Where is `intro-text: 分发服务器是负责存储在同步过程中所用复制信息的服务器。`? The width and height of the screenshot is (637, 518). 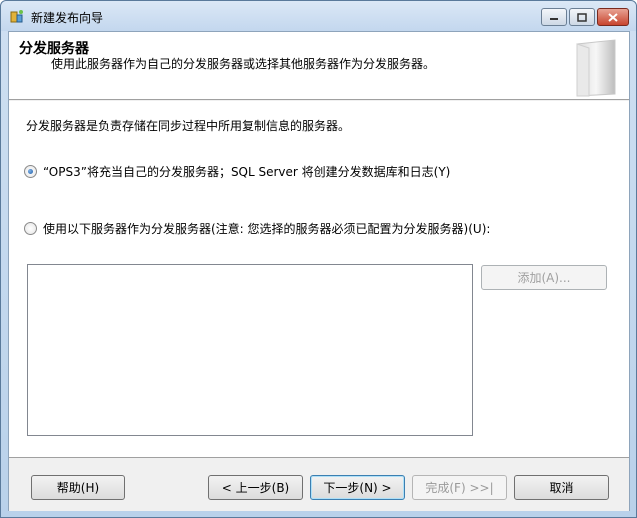 intro-text: 分发服务器是负责存储在同步过程中所用复制信息的服务器。 is located at coordinates (188, 126).